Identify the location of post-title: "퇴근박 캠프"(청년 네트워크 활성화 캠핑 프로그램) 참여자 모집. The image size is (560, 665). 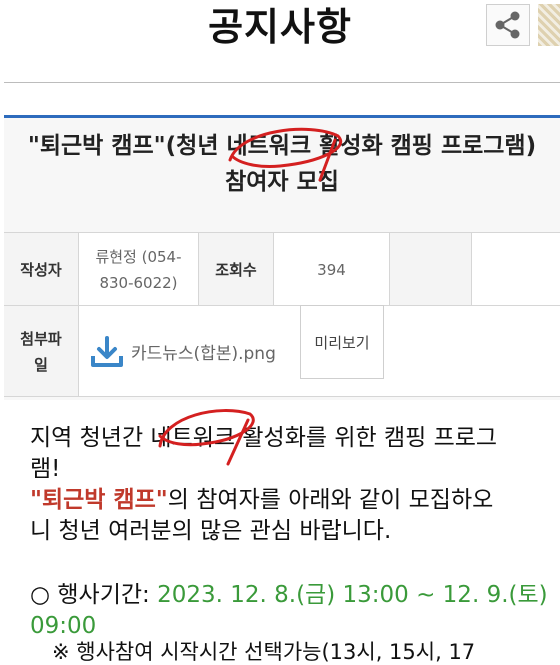
(282, 164).